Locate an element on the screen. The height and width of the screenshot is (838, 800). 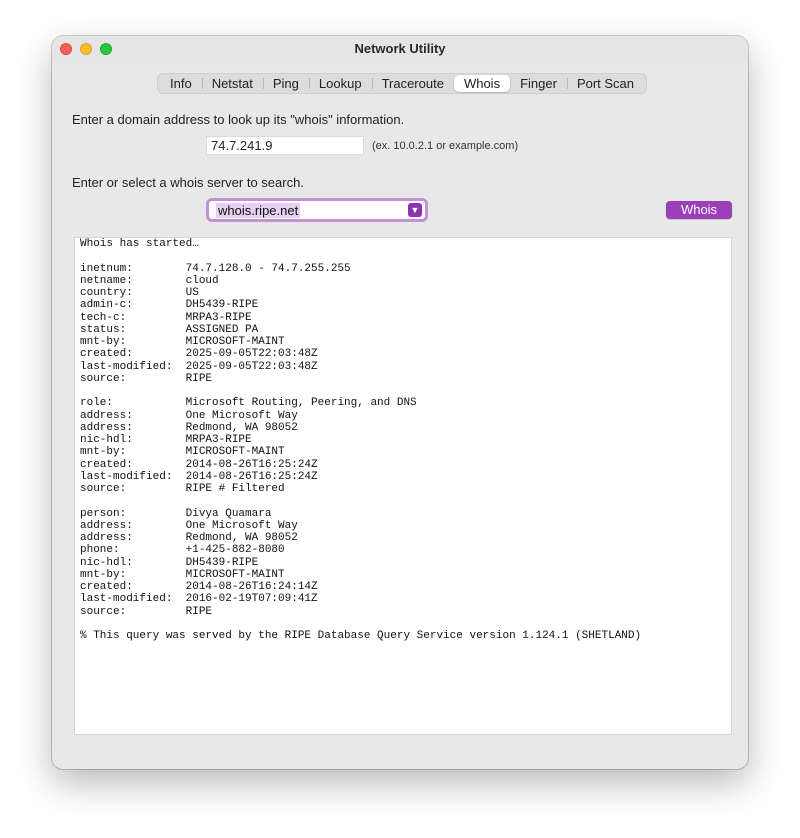
window-title: Network Utility is located at coordinates (400, 48).